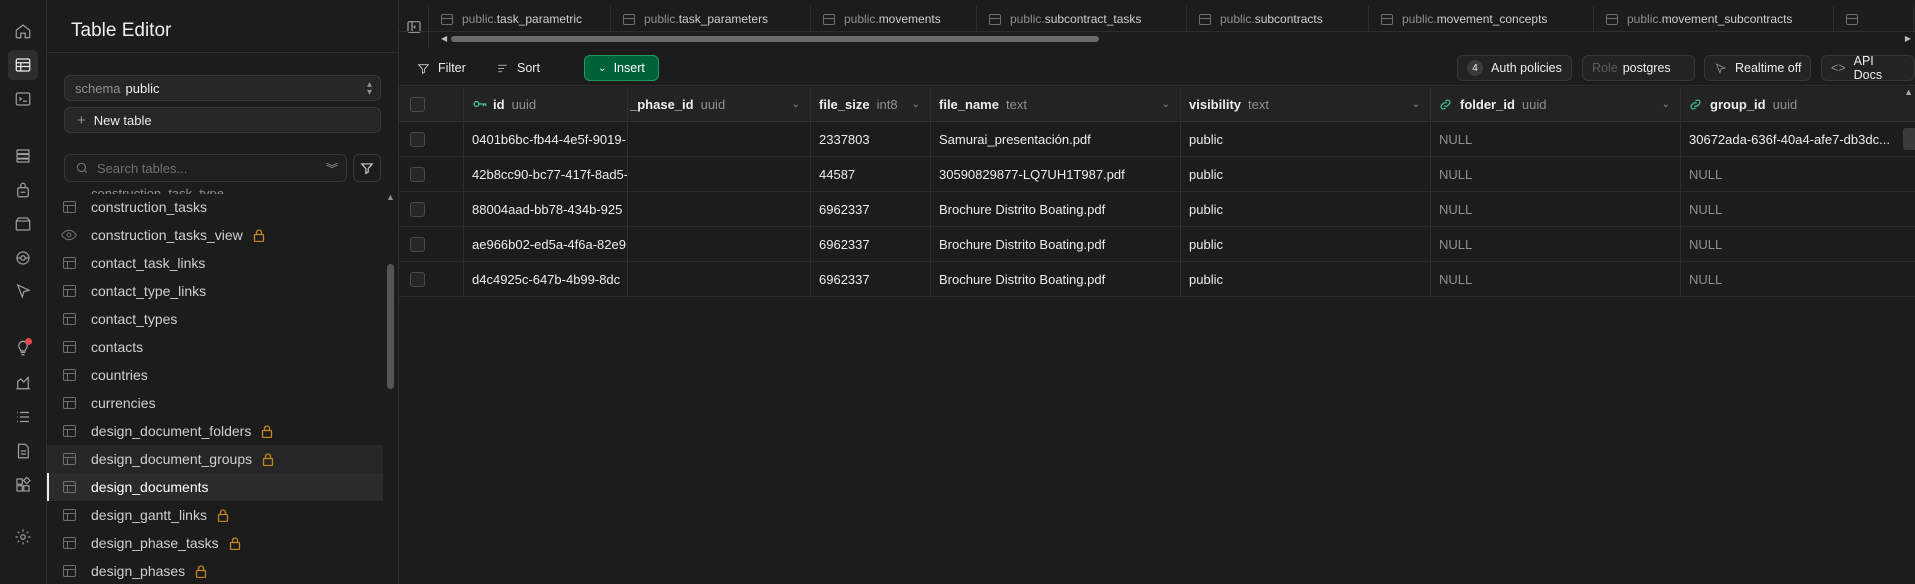  Describe the element at coordinates (546, 244) in the screenshot. I see `cell-id: ae966b02-ed5a-4f6a-82e9` at that location.